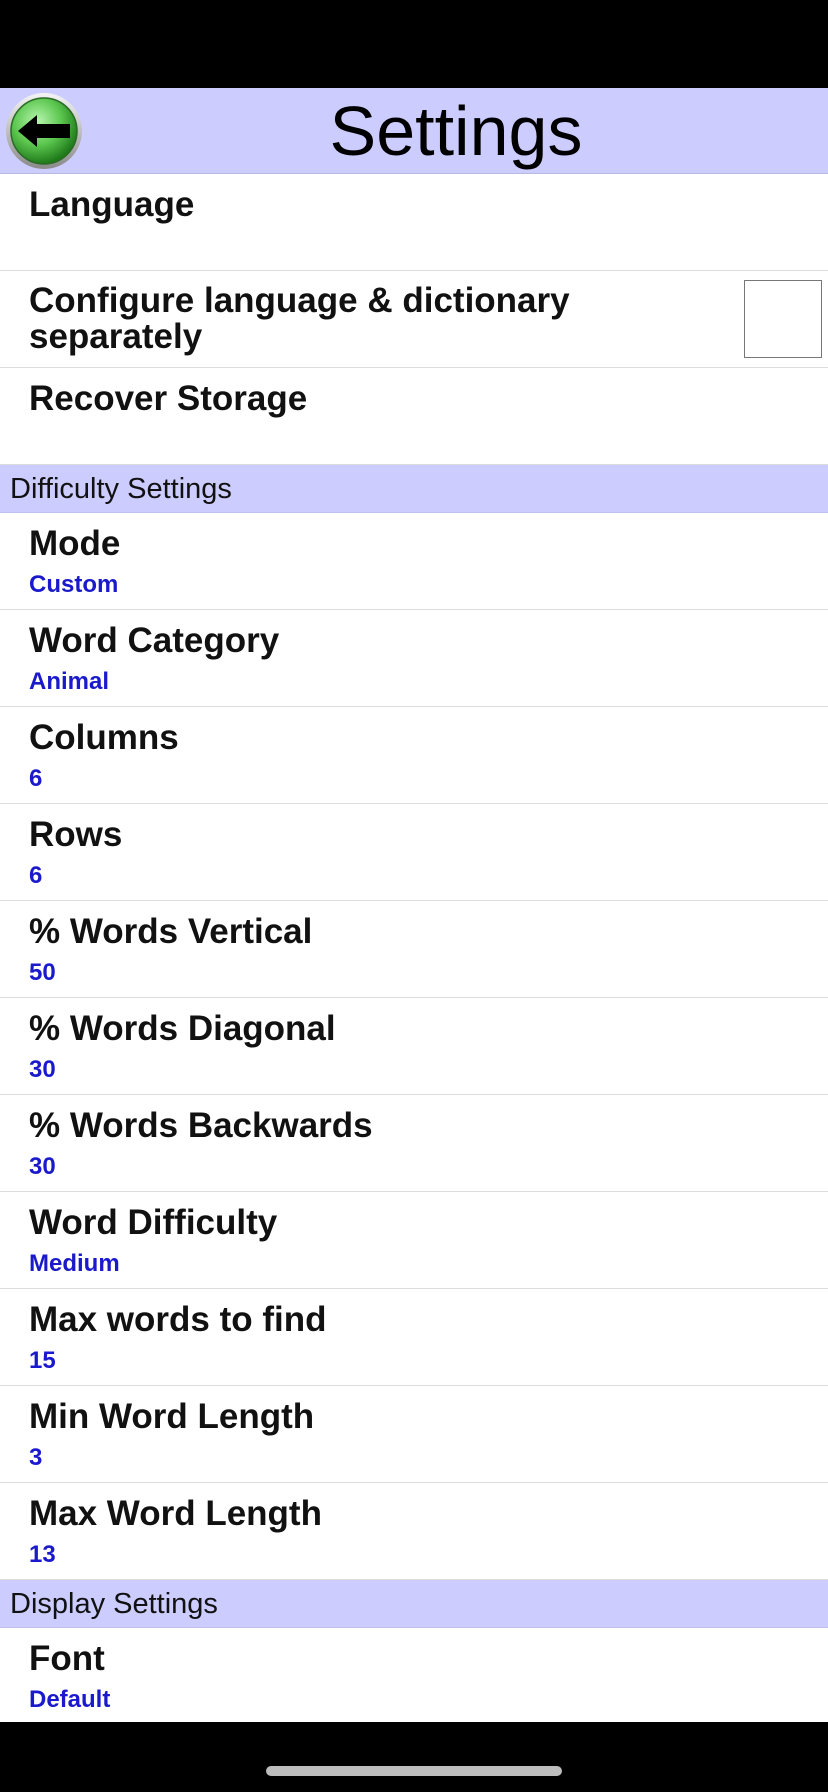  Describe the element at coordinates (36, 1457) in the screenshot. I see `setting-value: 3` at that location.